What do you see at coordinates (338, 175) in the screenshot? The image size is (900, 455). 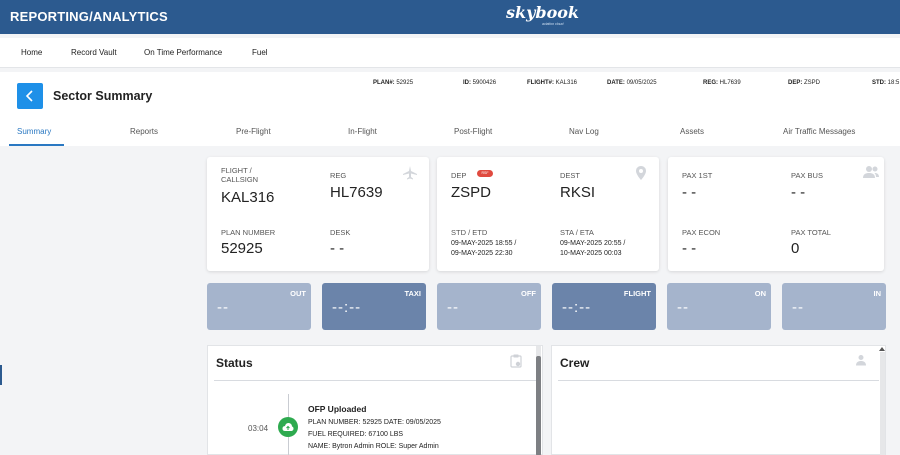 I see `reg-label: REG` at bounding box center [338, 175].